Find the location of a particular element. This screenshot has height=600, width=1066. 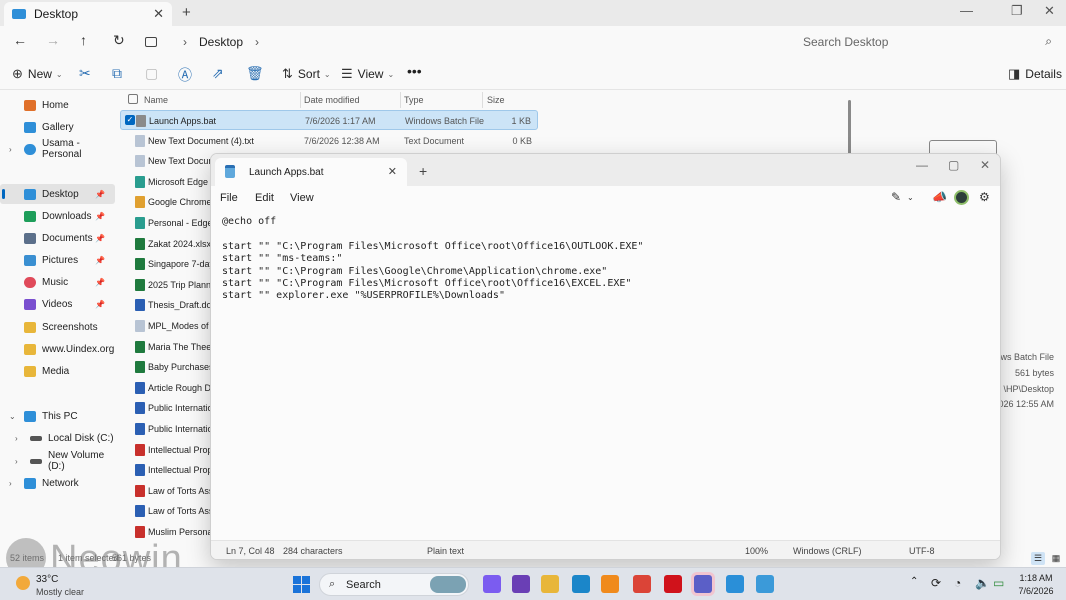

breadcrumb-desktop: Desktop is located at coordinates (221, 42).